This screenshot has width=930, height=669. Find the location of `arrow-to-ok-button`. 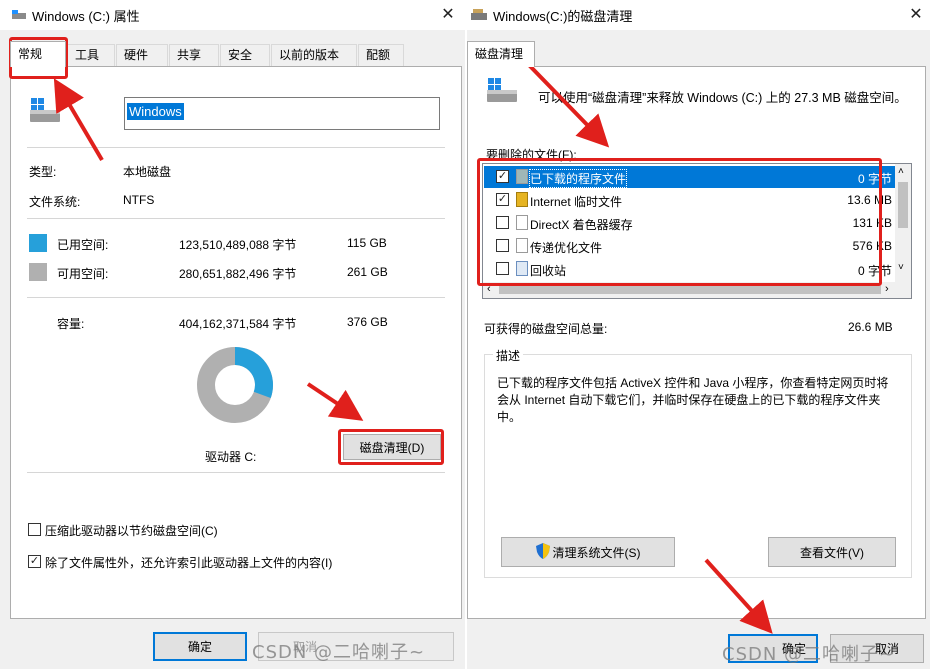

arrow-to-ok-button is located at coordinates (738, 596).